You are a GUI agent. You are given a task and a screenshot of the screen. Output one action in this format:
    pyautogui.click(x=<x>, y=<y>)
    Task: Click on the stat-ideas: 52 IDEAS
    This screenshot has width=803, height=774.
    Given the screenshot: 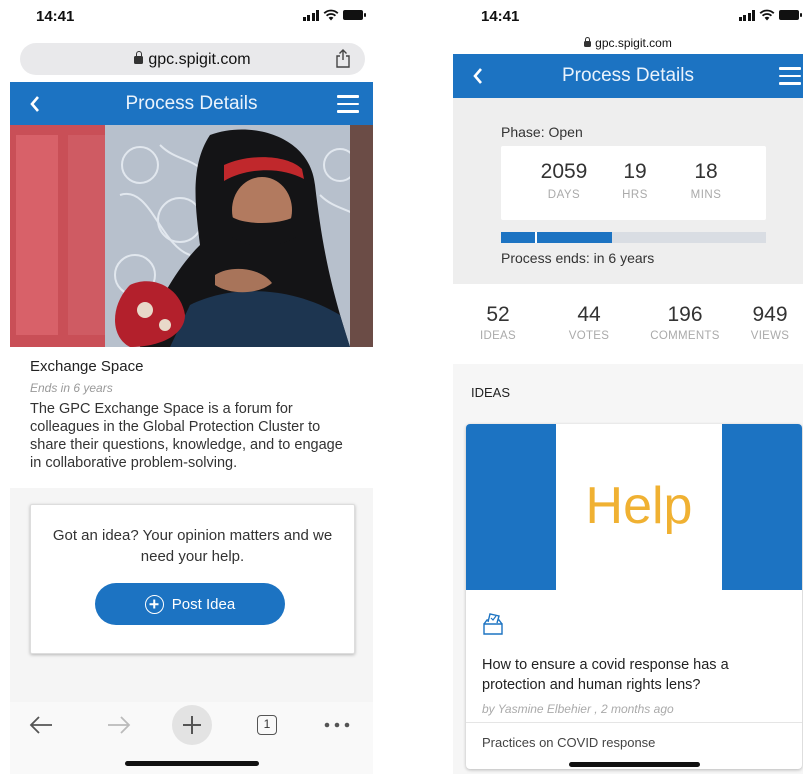 What is the action you would take?
    pyautogui.click(x=498, y=322)
    